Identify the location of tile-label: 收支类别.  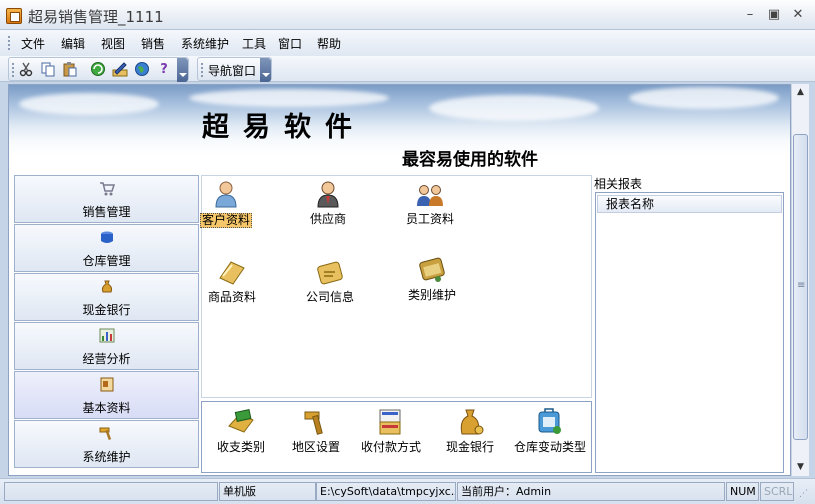
(240, 447).